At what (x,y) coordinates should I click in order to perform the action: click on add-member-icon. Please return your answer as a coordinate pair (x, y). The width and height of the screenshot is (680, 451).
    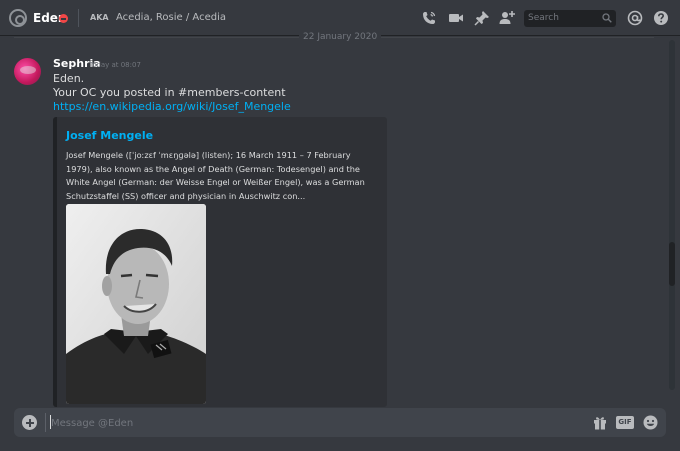
    Looking at the image, I should click on (507, 18).